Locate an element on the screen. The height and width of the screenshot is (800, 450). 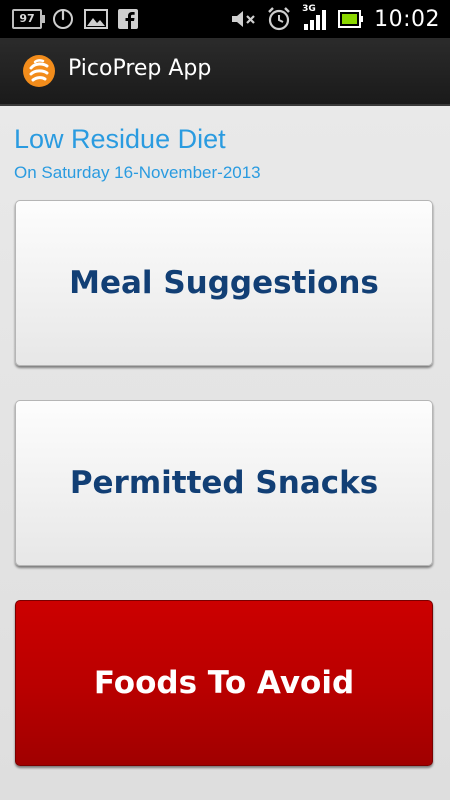
permitted-snacks-label: Permitted Snacks is located at coordinates (224, 483).